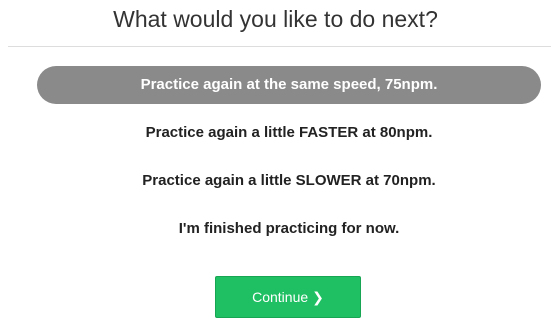 The height and width of the screenshot is (319, 551). Describe the element at coordinates (279, 46) in the screenshot. I see `divider` at that location.